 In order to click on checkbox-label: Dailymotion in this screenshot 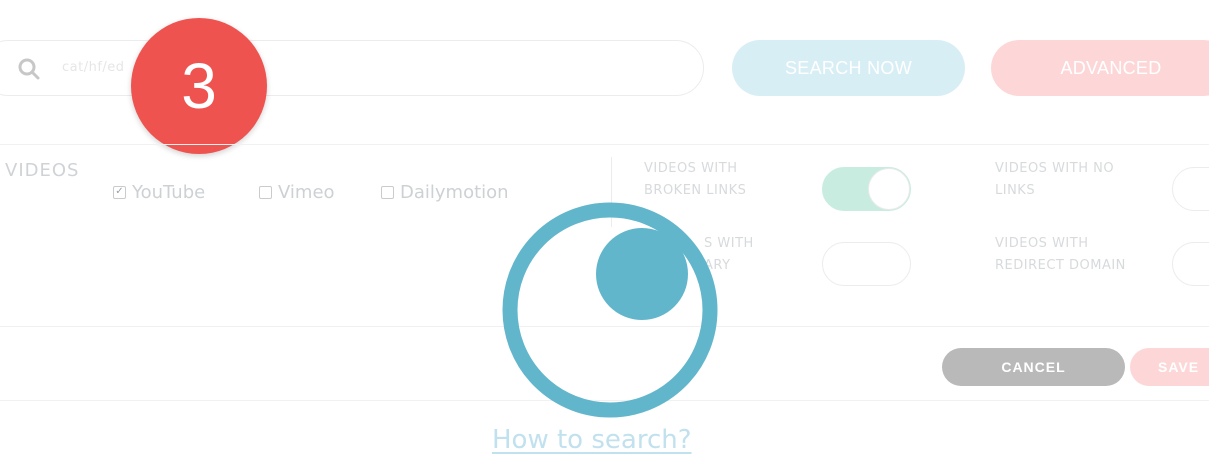, I will do `click(454, 192)`.